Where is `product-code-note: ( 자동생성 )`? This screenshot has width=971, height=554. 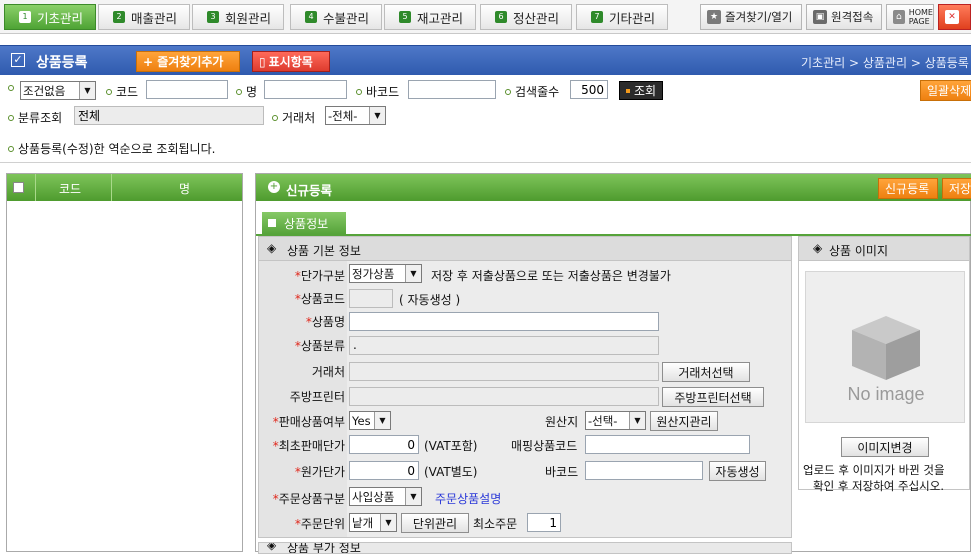 product-code-note: ( 자동생성 ) is located at coordinates (430, 300).